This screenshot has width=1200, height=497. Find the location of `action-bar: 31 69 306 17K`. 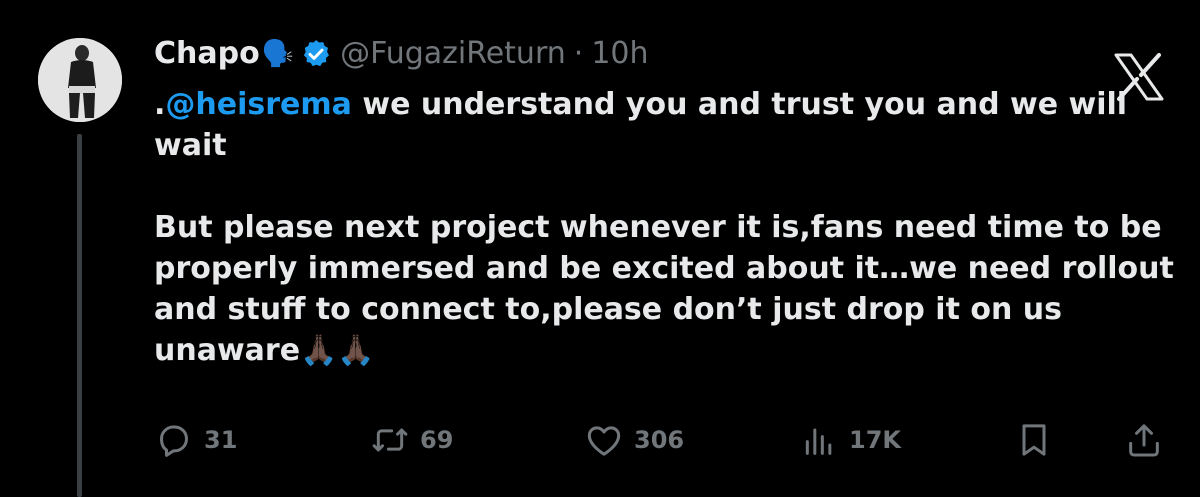

action-bar: 31 69 306 17K is located at coordinates (659, 446).